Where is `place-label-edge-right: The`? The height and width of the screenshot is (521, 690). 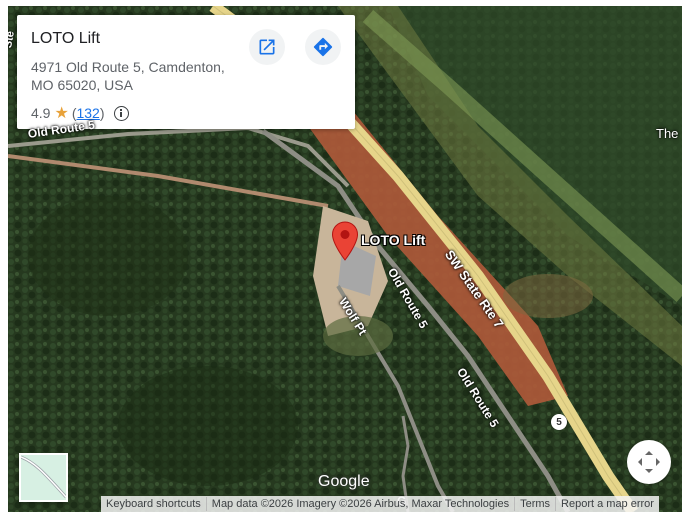 place-label-edge-right: The is located at coordinates (667, 133).